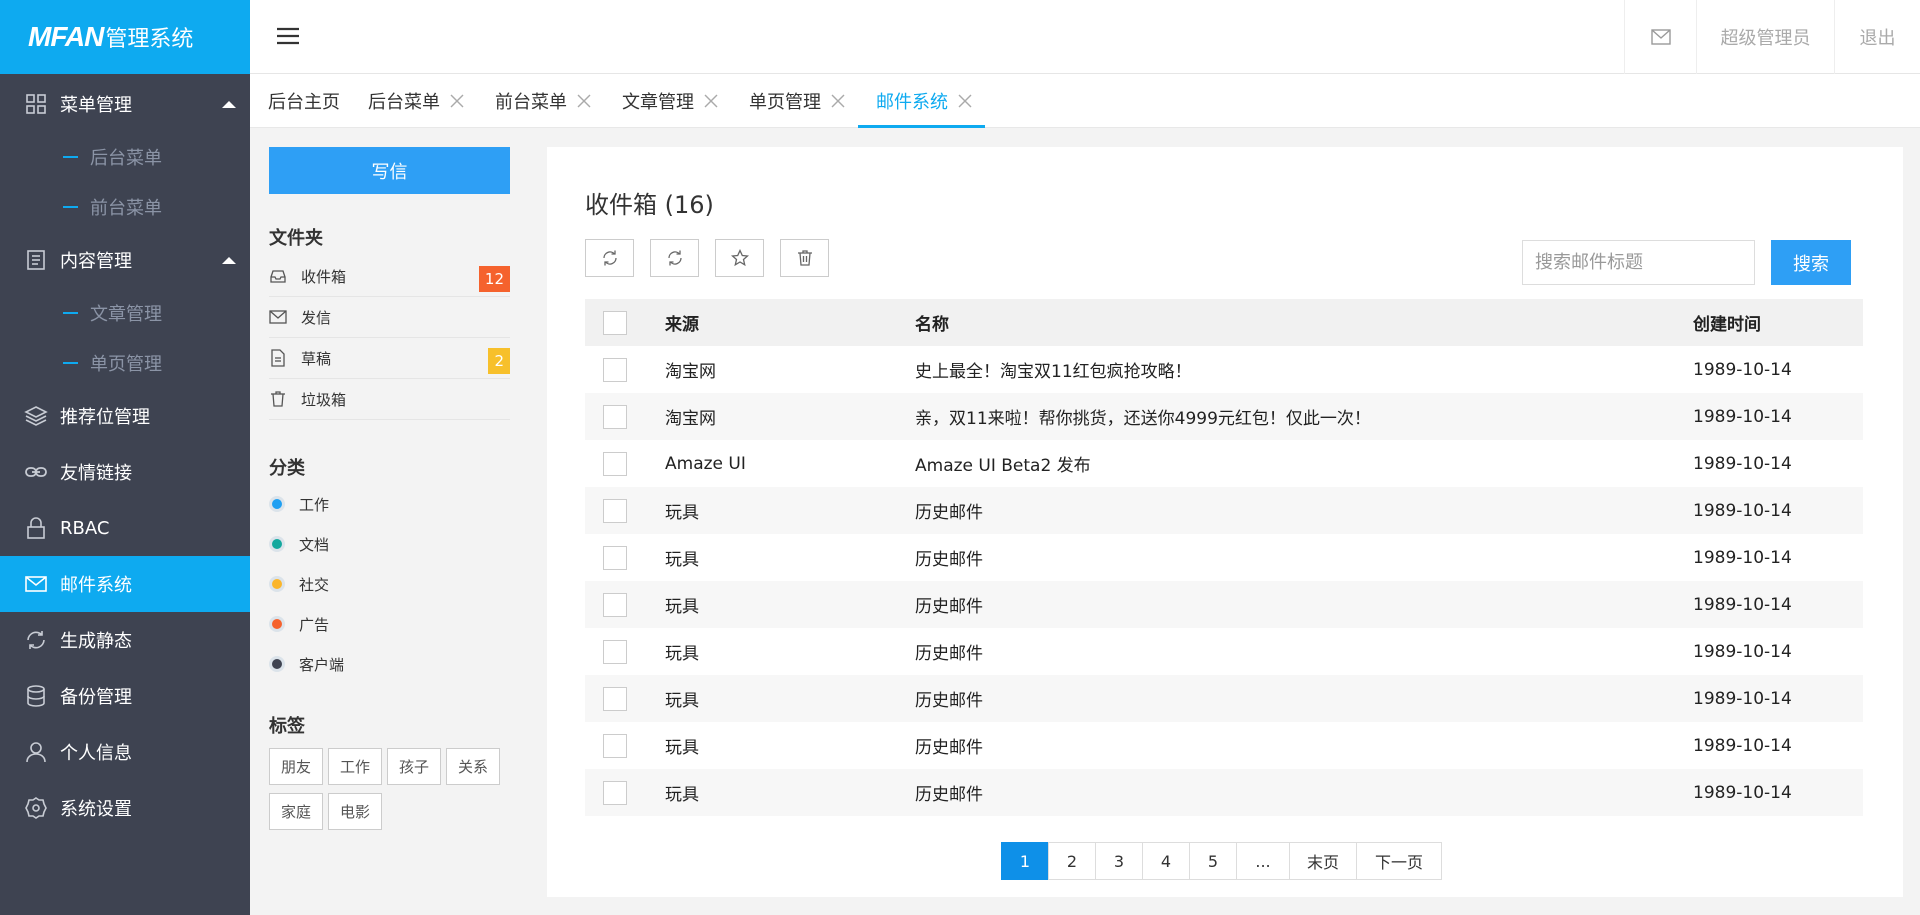 The width and height of the screenshot is (1920, 915). Describe the element at coordinates (125, 808) in the screenshot. I see `sidebar-item-settings: 系统设置` at that location.